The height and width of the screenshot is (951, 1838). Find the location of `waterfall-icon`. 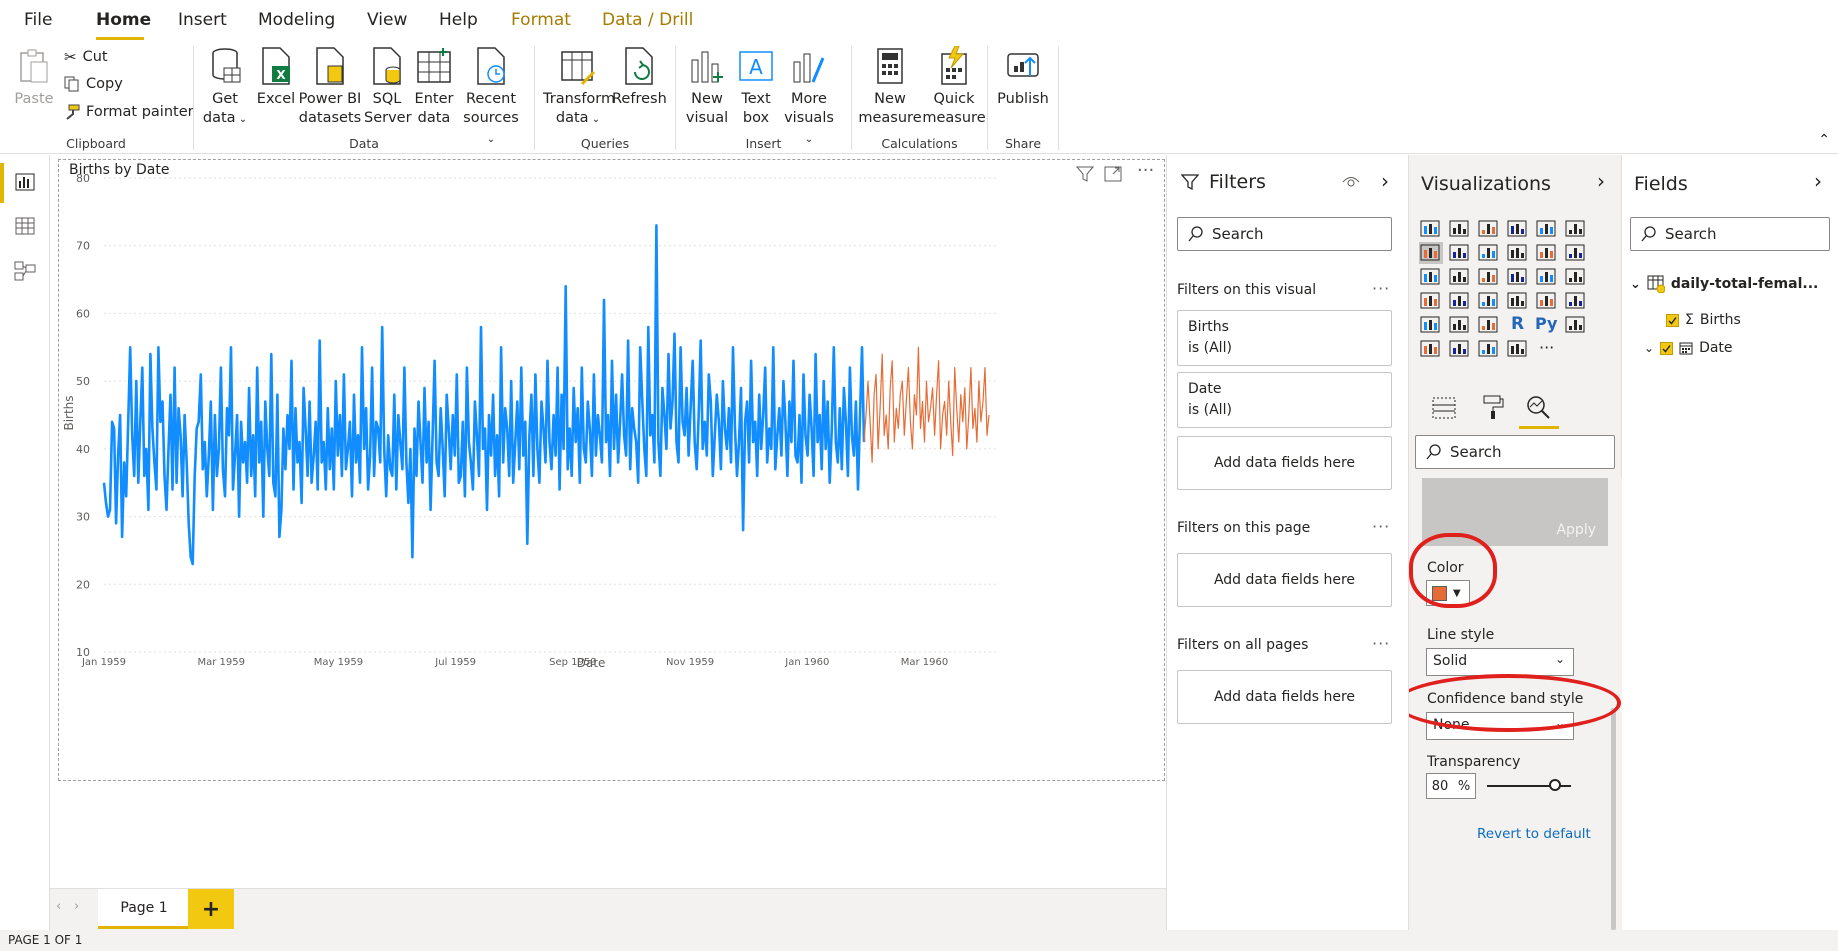

waterfall-icon is located at coordinates (1431, 277).